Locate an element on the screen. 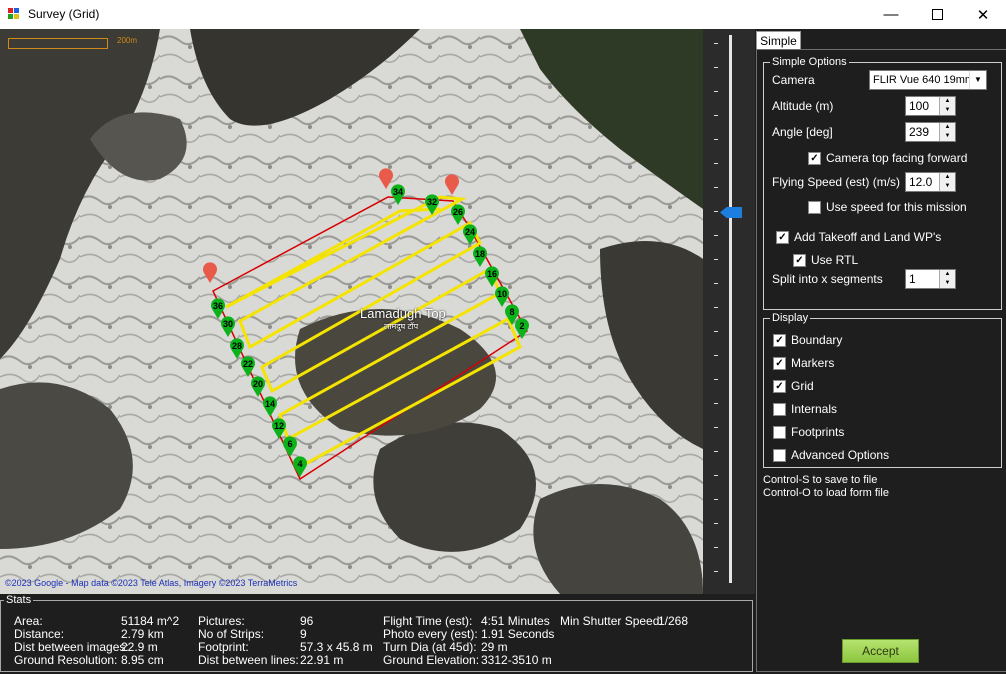 The width and height of the screenshot is (1006, 674). dist-images-value: 22.9 m is located at coordinates (139, 647).